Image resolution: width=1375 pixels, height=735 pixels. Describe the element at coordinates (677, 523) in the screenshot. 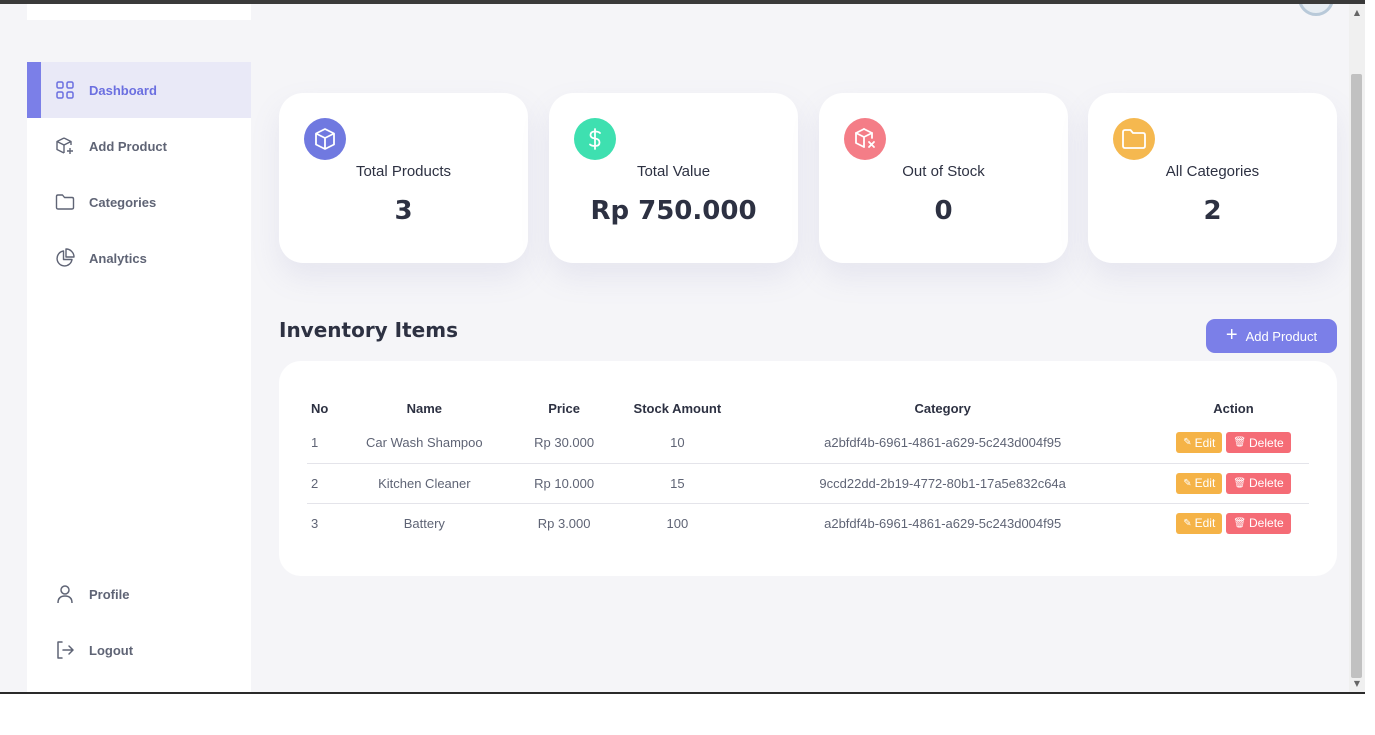

I see `cell-stock: 100` at that location.